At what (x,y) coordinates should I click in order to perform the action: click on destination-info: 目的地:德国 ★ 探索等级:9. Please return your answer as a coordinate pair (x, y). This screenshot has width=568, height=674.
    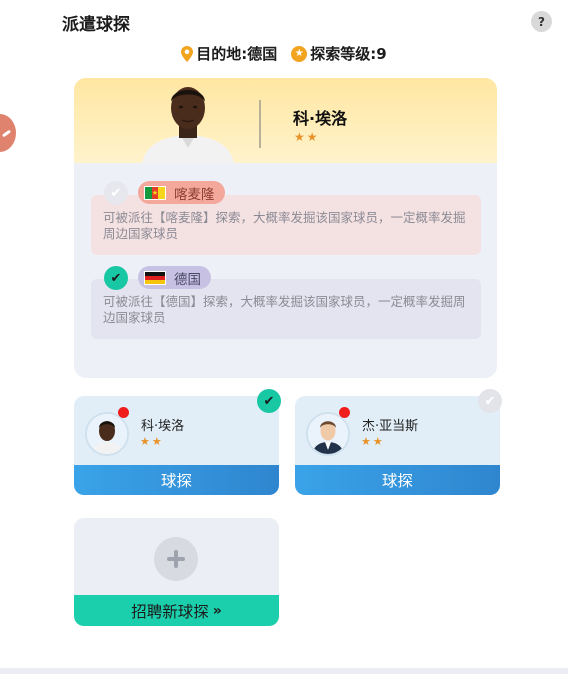
    Looking at the image, I should click on (284, 53).